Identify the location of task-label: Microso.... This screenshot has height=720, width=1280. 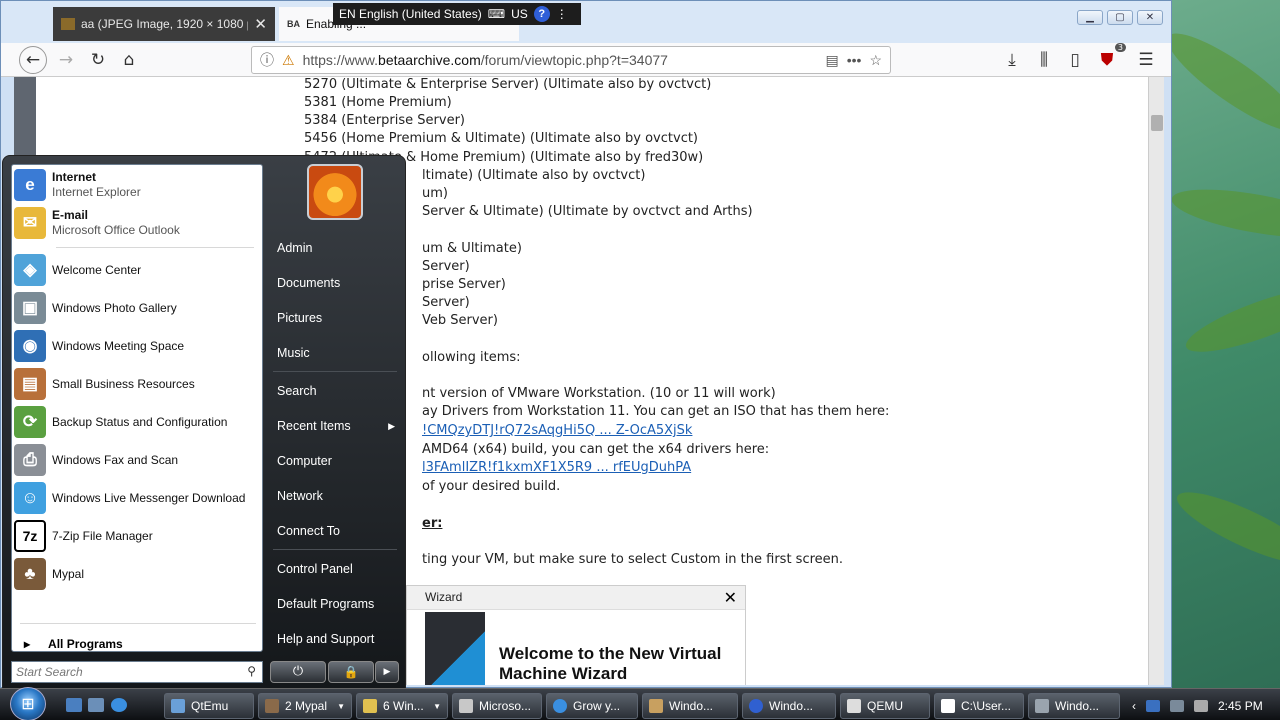
(505, 706).